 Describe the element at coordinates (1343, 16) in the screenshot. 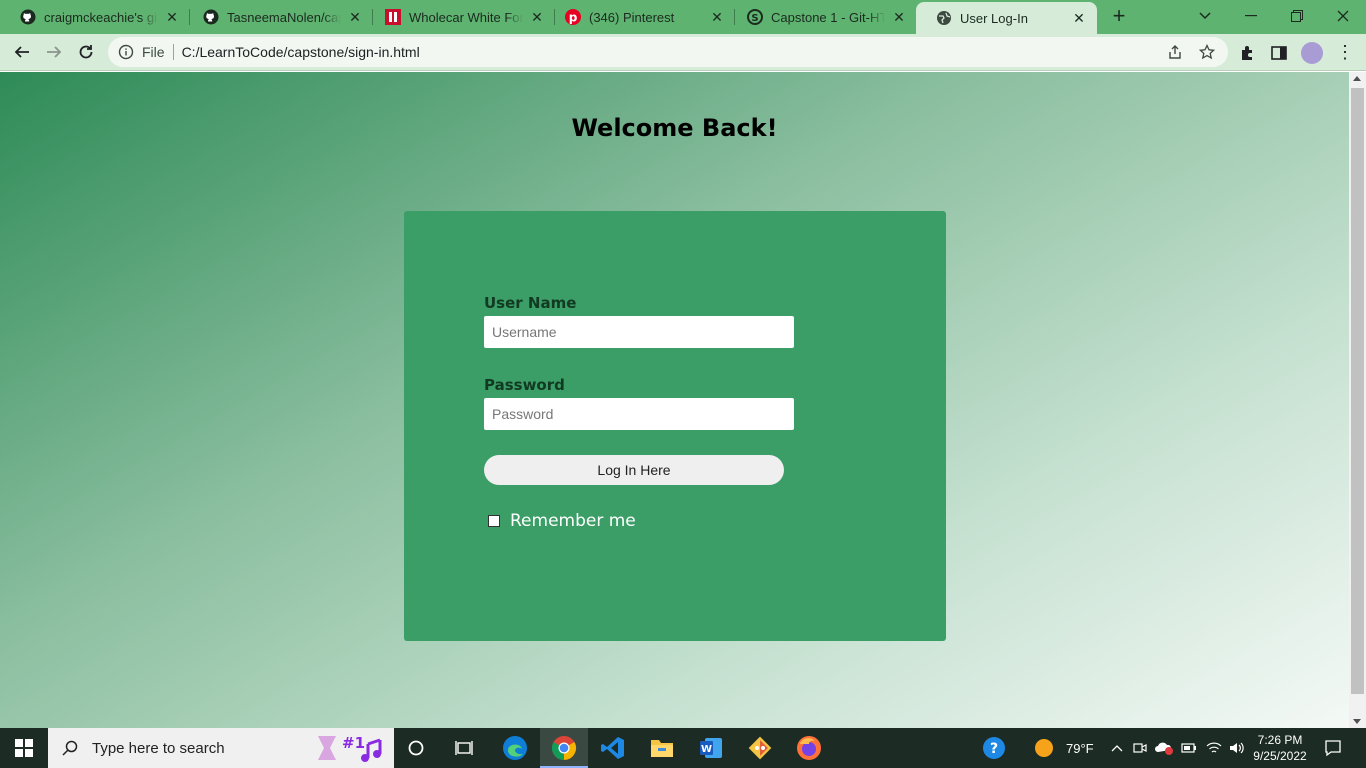

I see `close-window-button` at that location.